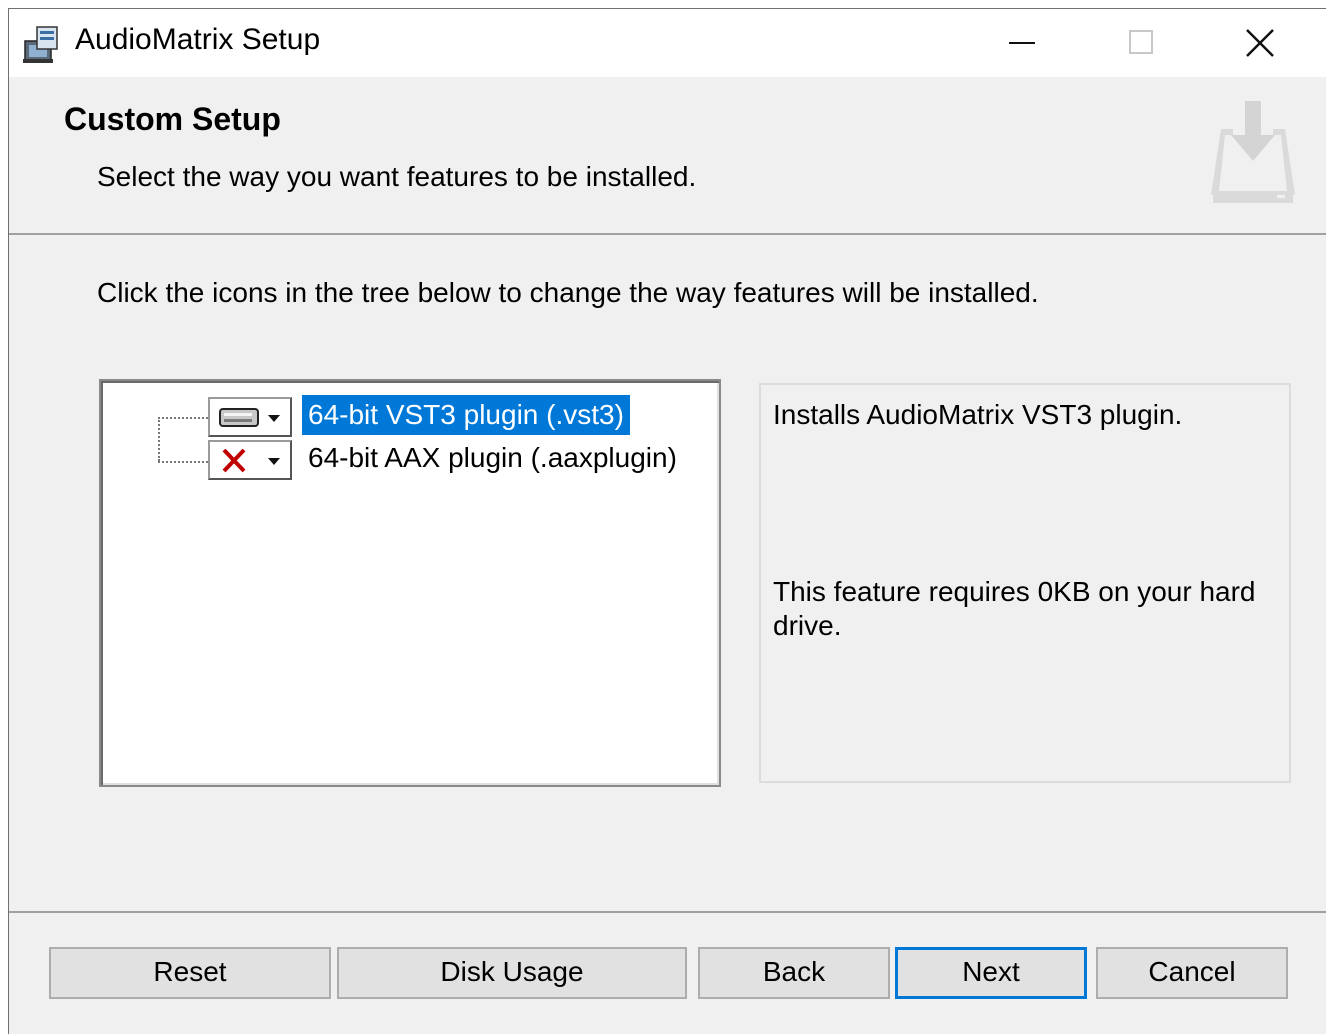 The width and height of the screenshot is (1327, 1035). Describe the element at coordinates (240, 463) in the screenshot. I see `red-x-icon` at that location.